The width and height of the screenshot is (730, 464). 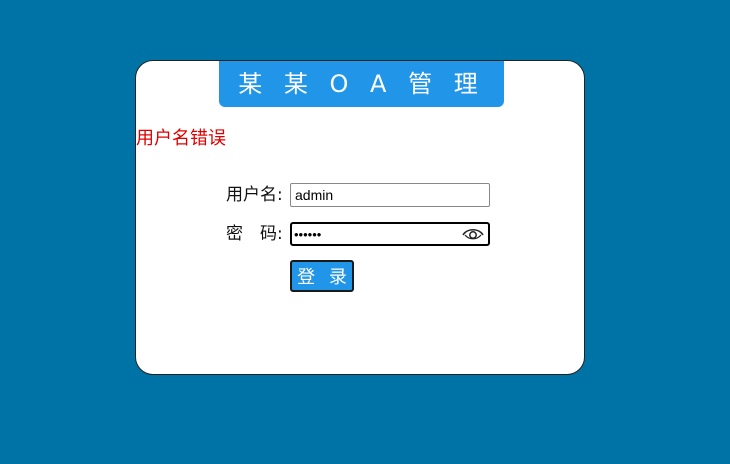 I want to click on eye-icon, so click(x=473, y=234).